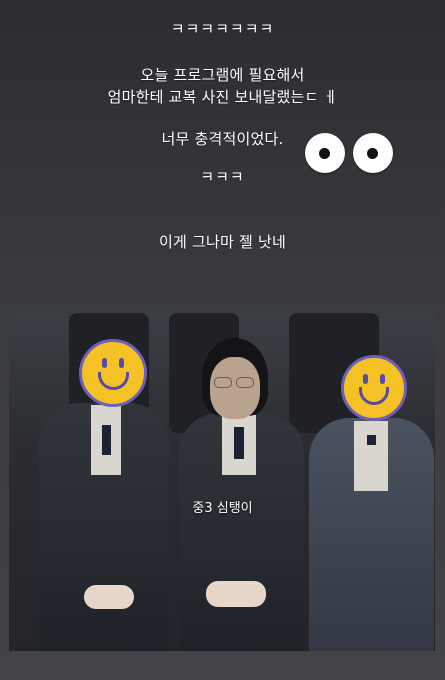 This screenshot has height=680, width=445. What do you see at coordinates (373, 153) in the screenshot?
I see `right-eye` at bounding box center [373, 153].